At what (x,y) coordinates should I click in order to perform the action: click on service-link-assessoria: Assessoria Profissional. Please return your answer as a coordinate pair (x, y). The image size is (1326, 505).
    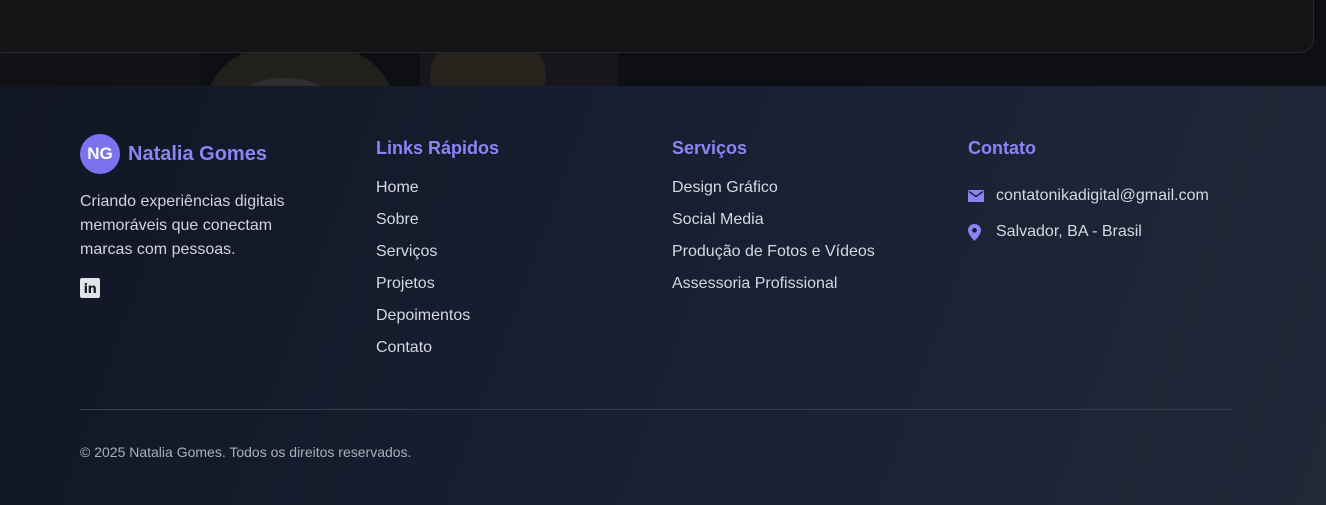
    Looking at the image, I should click on (773, 290).